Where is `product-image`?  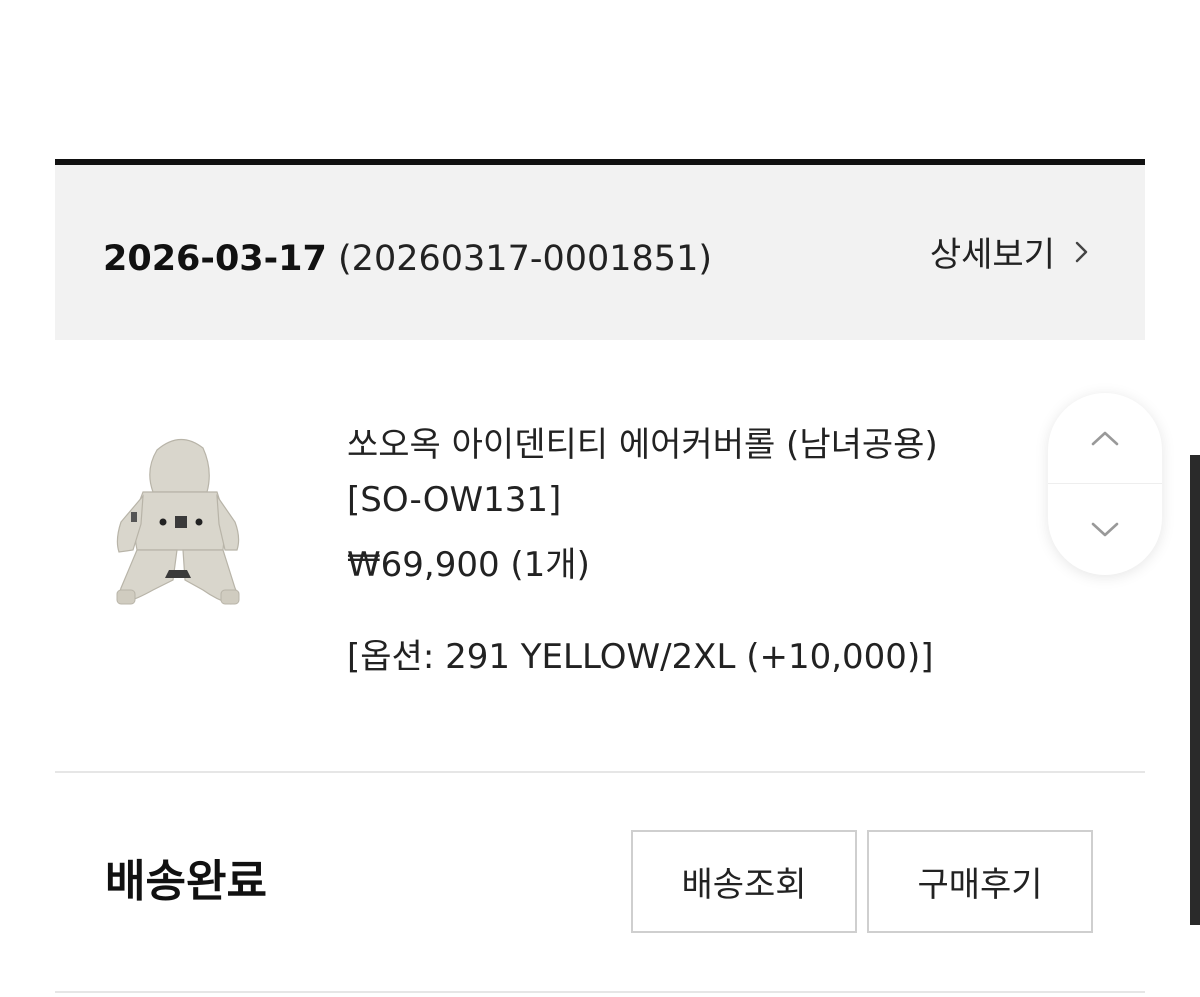
product-image is located at coordinates (180, 530).